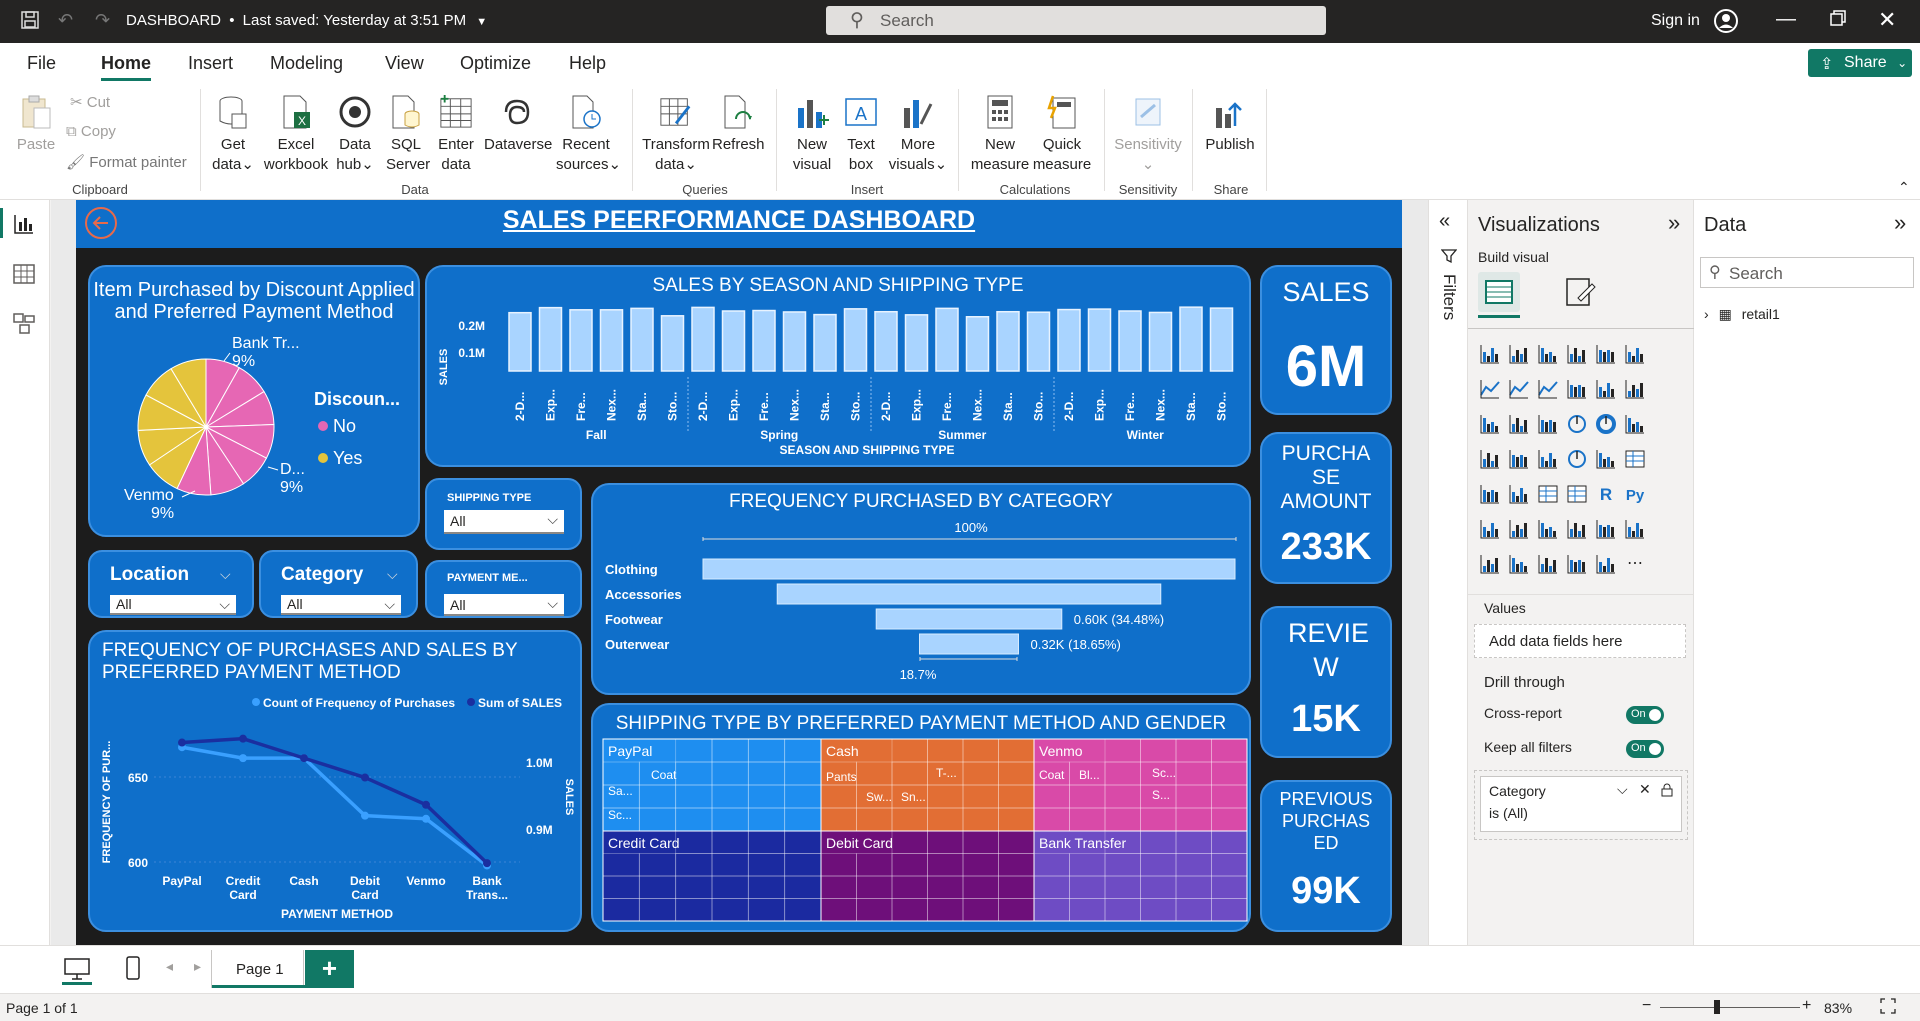 The height and width of the screenshot is (1021, 1920). Describe the element at coordinates (1326, 682) in the screenshot. I see `kpi-card-review: REVIE W 15K` at that location.